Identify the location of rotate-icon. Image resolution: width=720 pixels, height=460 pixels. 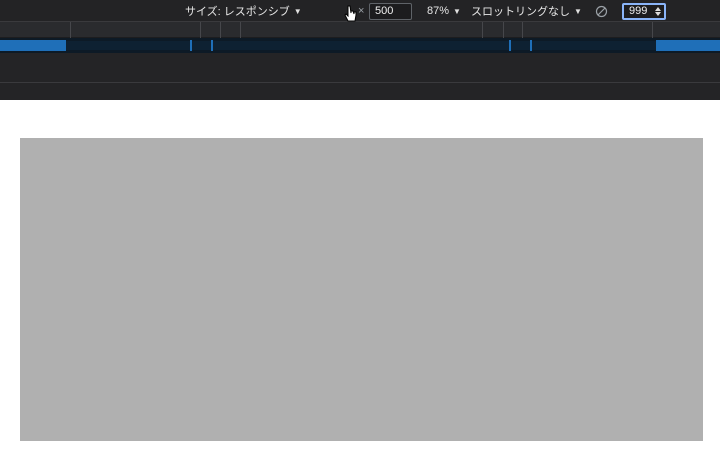
(602, 11).